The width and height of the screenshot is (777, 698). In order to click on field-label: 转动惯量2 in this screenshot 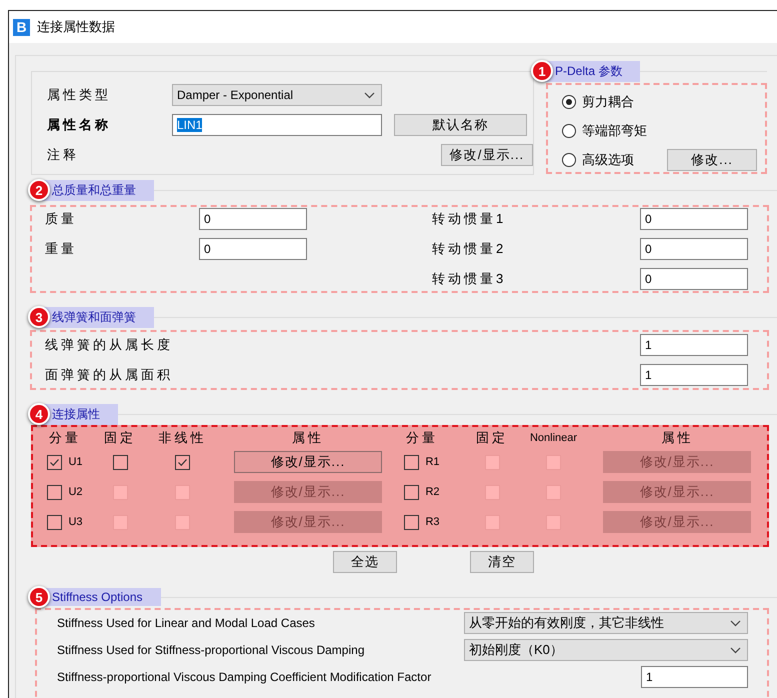, I will do `click(470, 249)`.